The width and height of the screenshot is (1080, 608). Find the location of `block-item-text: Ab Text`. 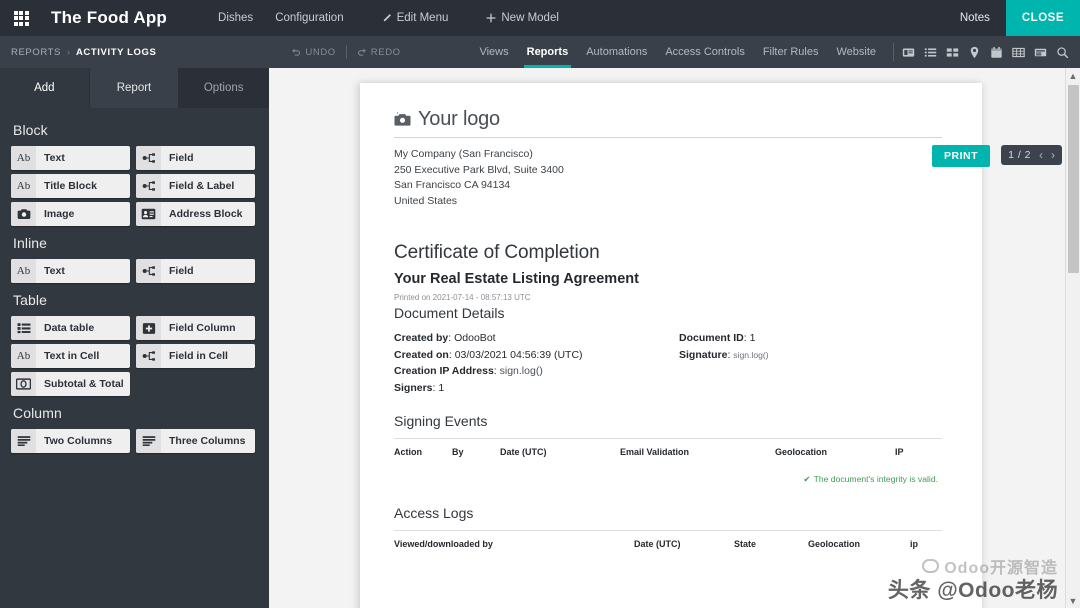

block-item-text: Ab Text is located at coordinates (70, 158).